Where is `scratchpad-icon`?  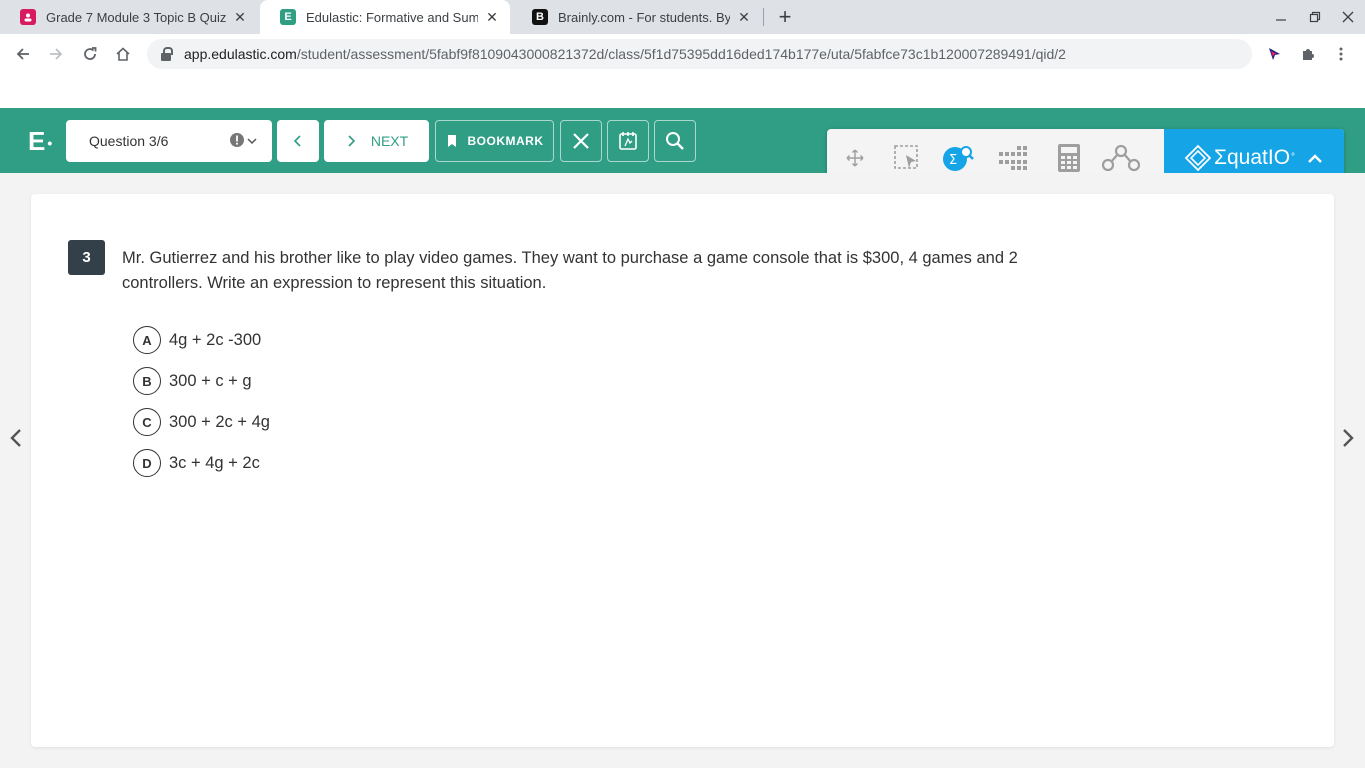 scratchpad-icon is located at coordinates (628, 141).